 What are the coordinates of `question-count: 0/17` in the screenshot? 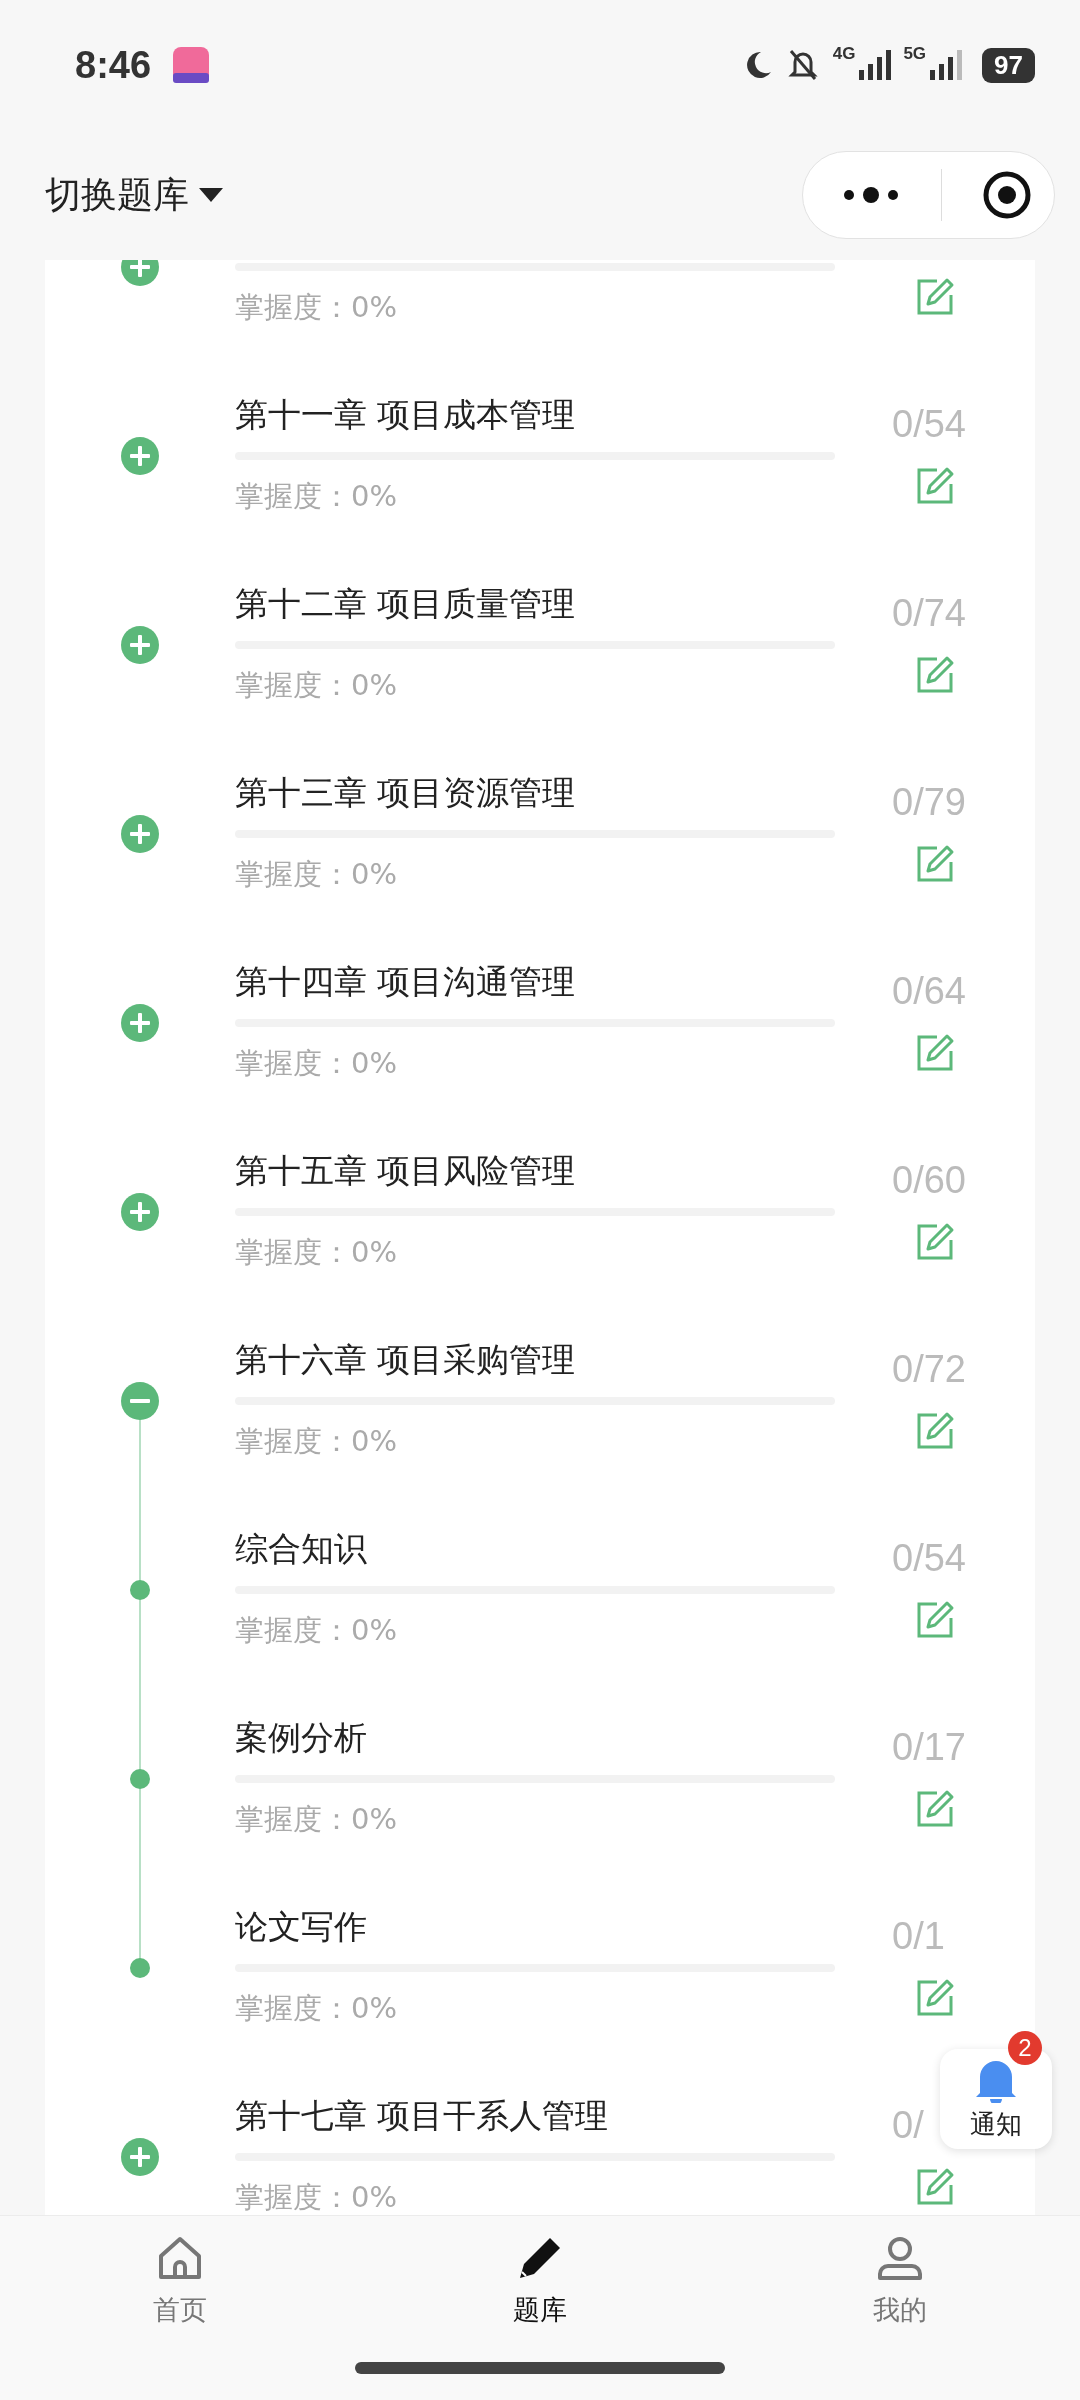 It's located at (929, 1747).